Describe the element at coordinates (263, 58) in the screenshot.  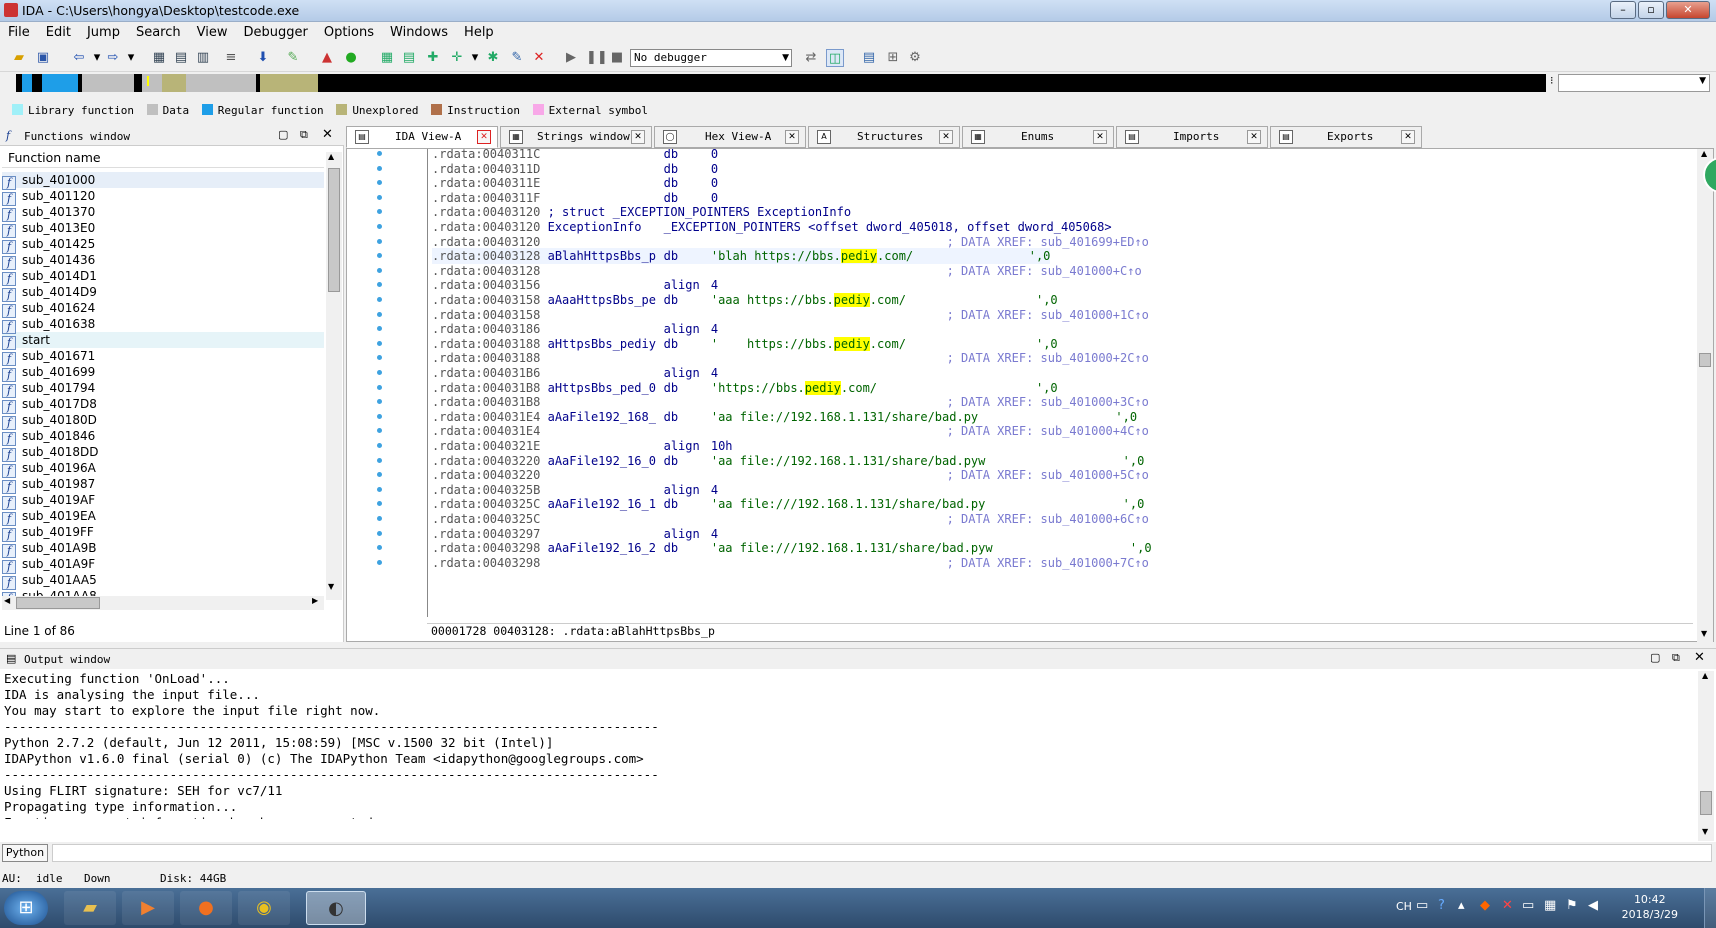
I see `jump-down-icon: ⬇` at that location.